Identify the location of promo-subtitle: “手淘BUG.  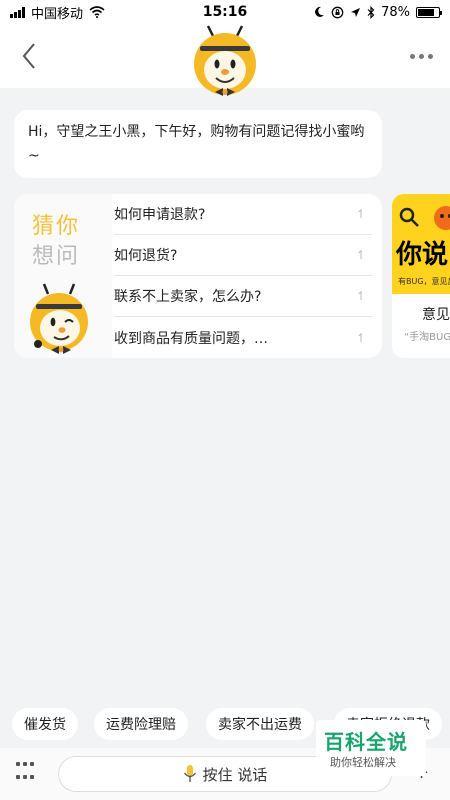
(427, 337).